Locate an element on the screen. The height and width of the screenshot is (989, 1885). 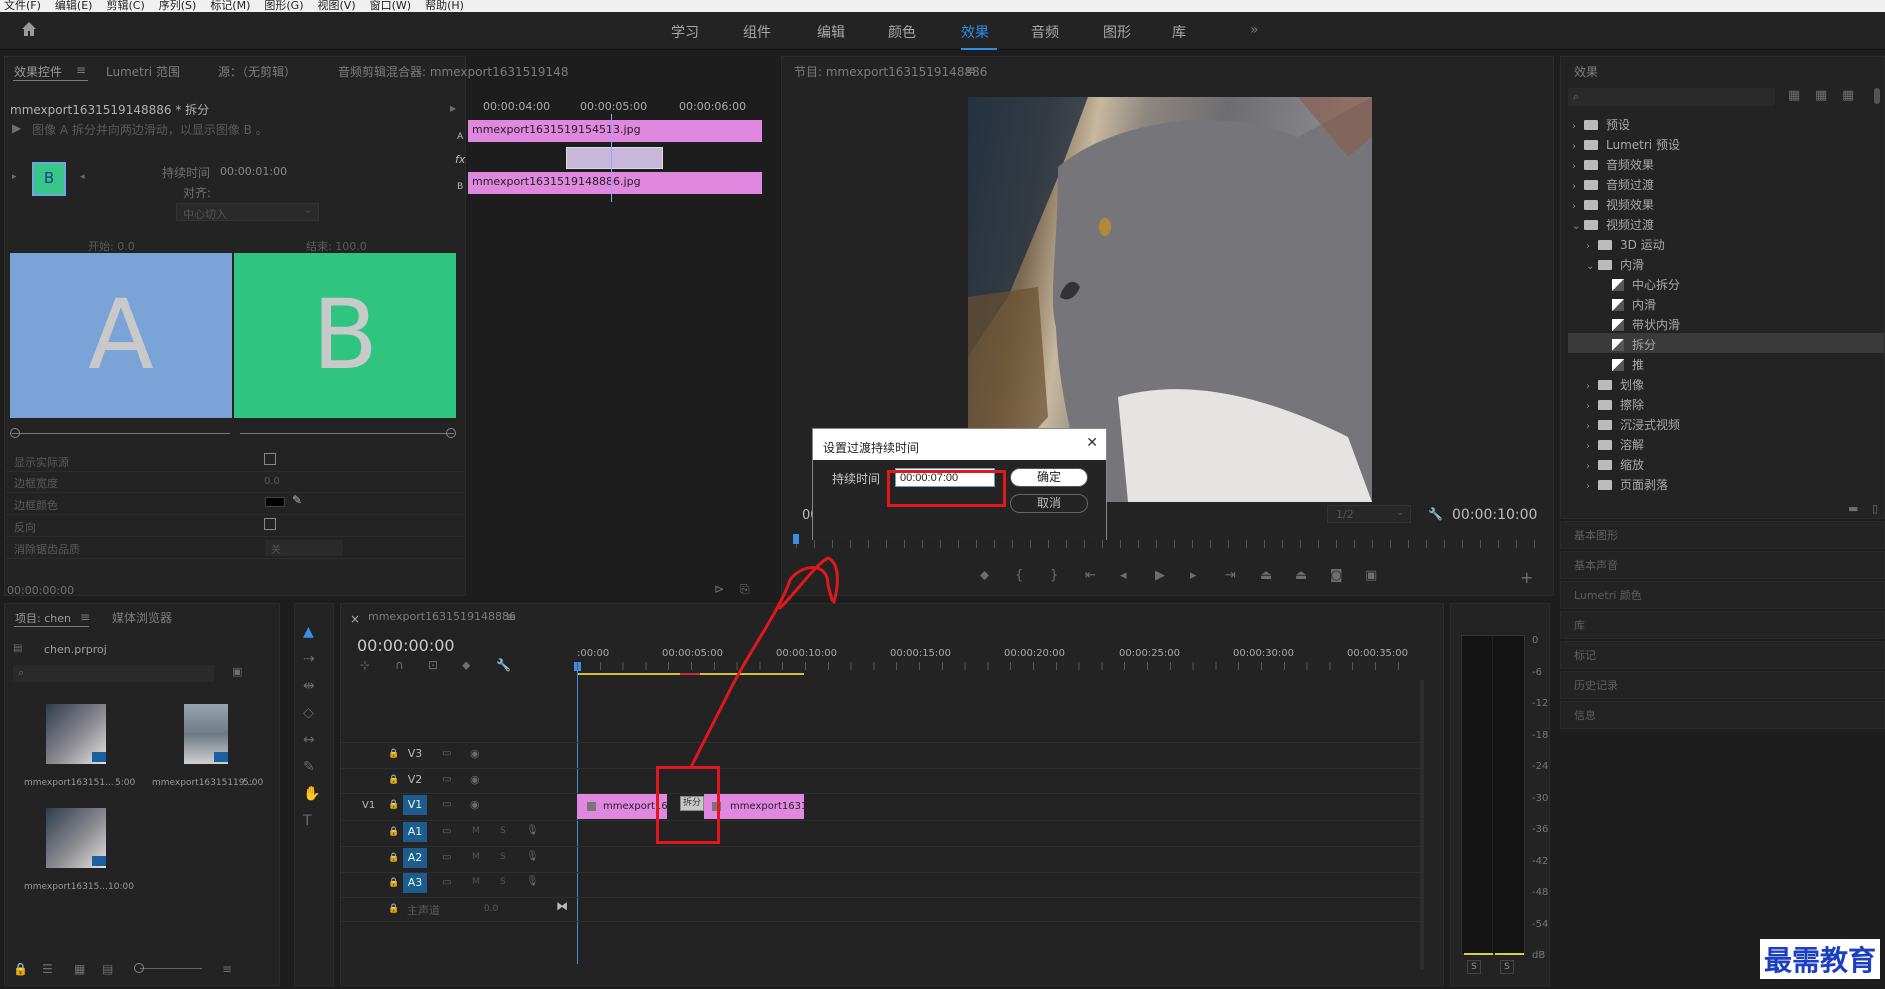
project-search-input: ⌕ is located at coordinates (113, 673).